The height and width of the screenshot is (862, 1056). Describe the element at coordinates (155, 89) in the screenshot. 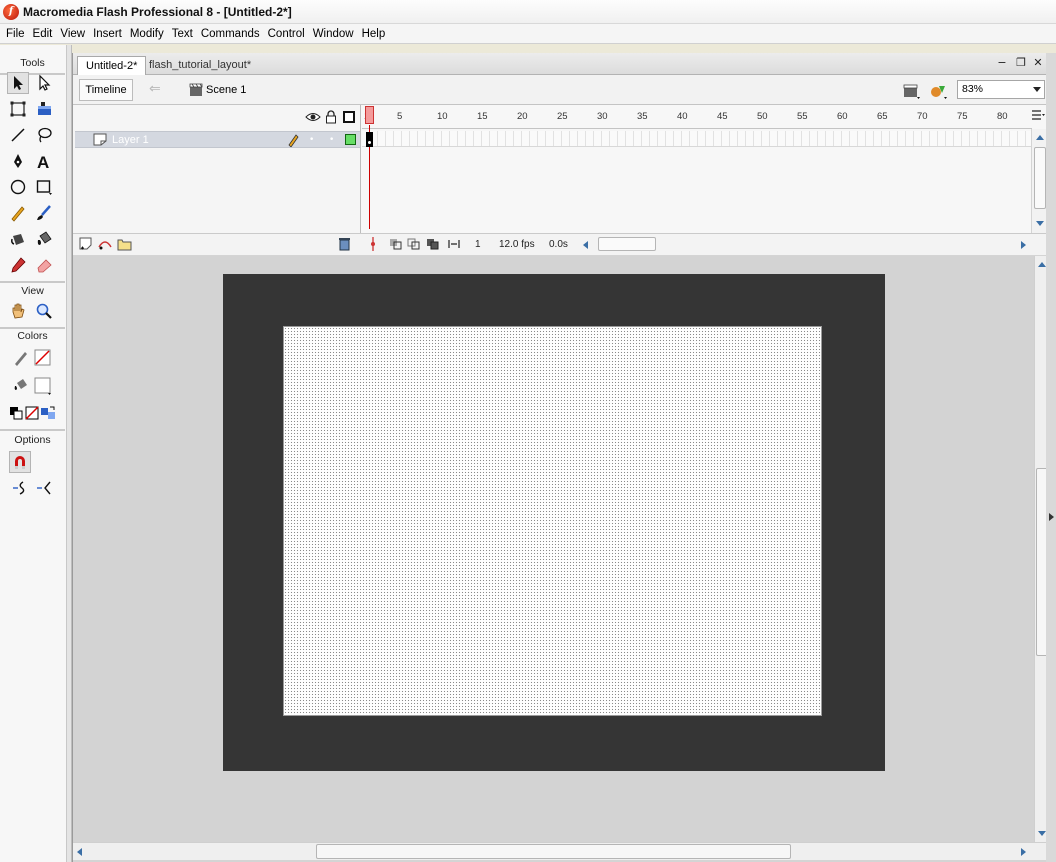

I see `back-arrow-icon: ⇐` at that location.